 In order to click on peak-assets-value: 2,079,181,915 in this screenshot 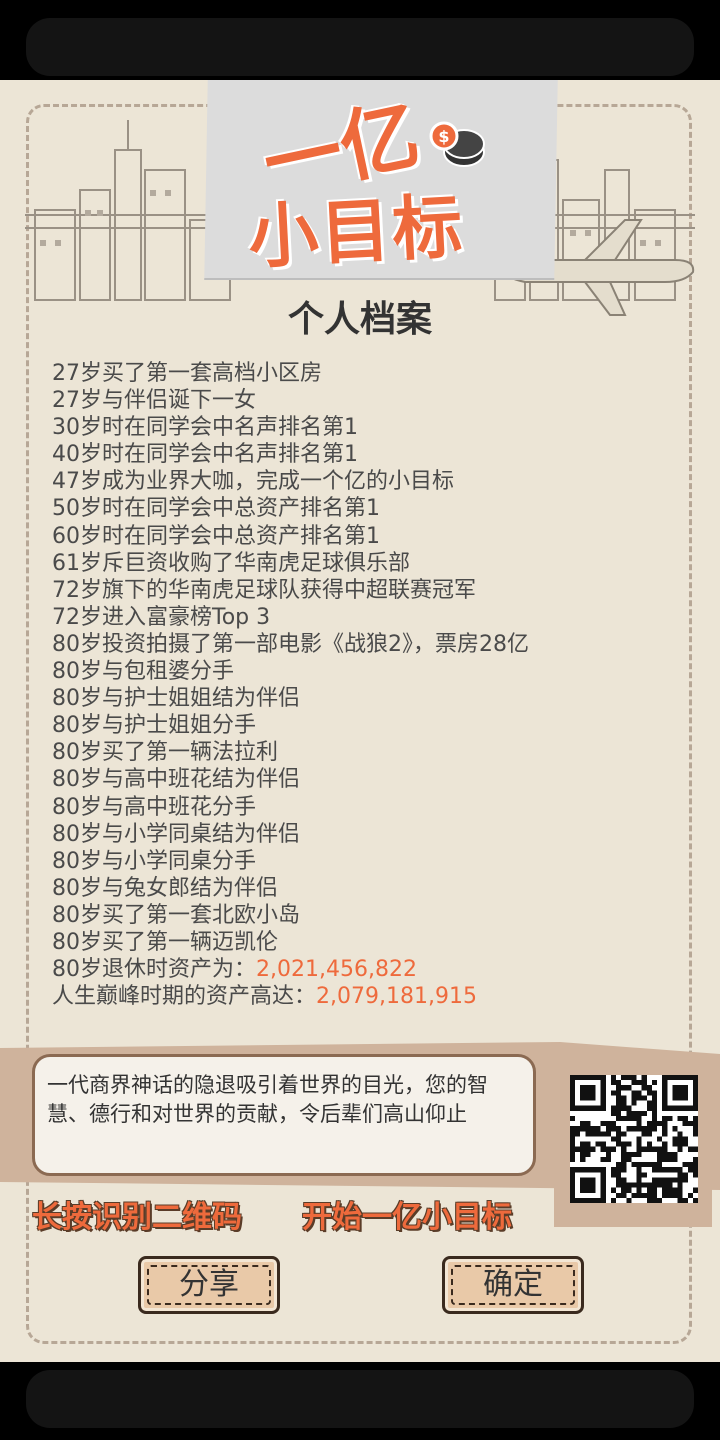, I will do `click(396, 997)`.